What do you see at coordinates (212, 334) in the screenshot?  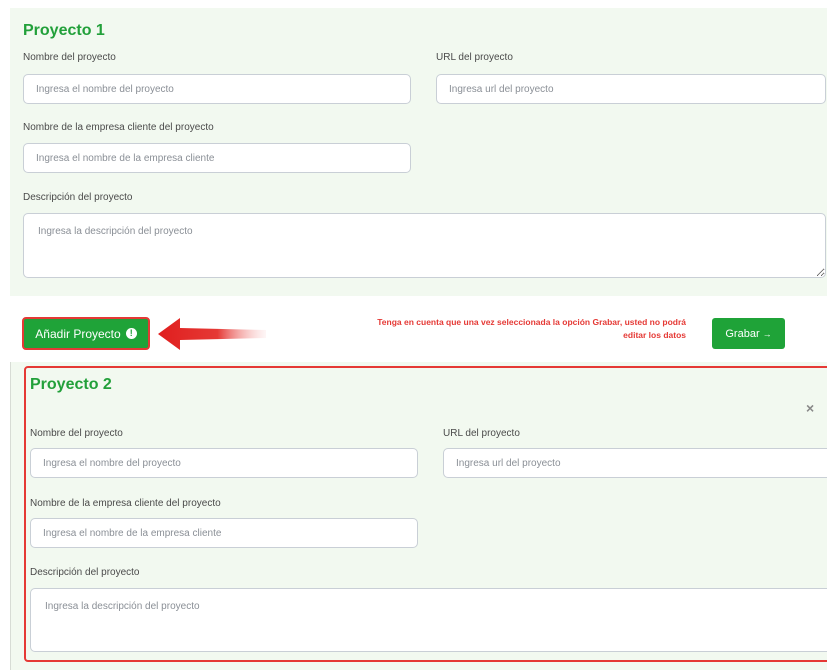 I see `red-arrow-icon` at bounding box center [212, 334].